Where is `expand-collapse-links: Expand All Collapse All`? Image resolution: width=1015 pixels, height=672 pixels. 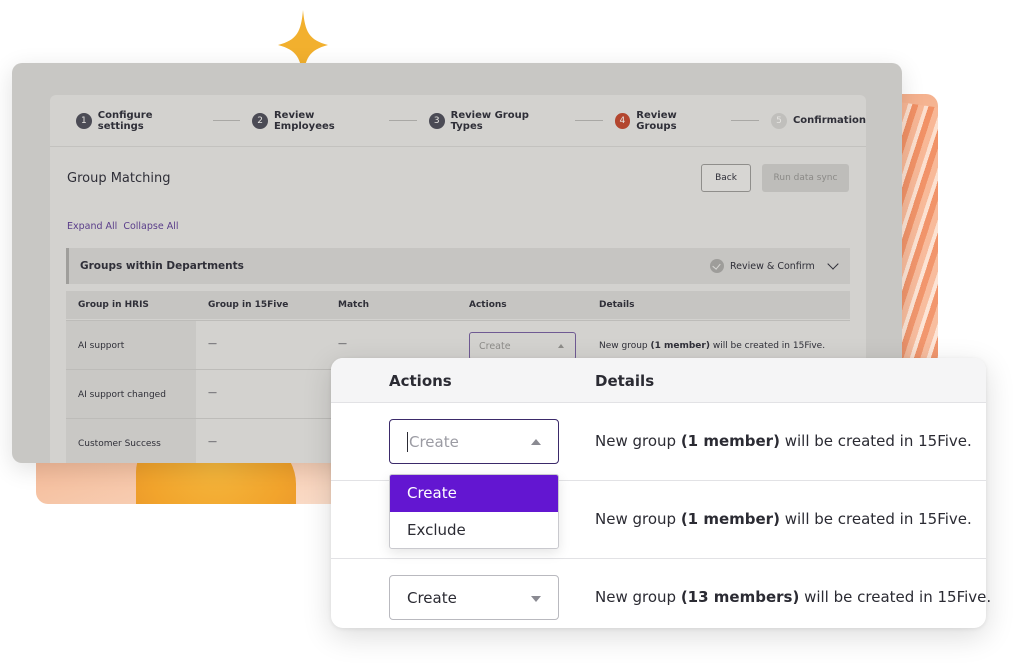
expand-collapse-links: Expand All Collapse All is located at coordinates (126, 226).